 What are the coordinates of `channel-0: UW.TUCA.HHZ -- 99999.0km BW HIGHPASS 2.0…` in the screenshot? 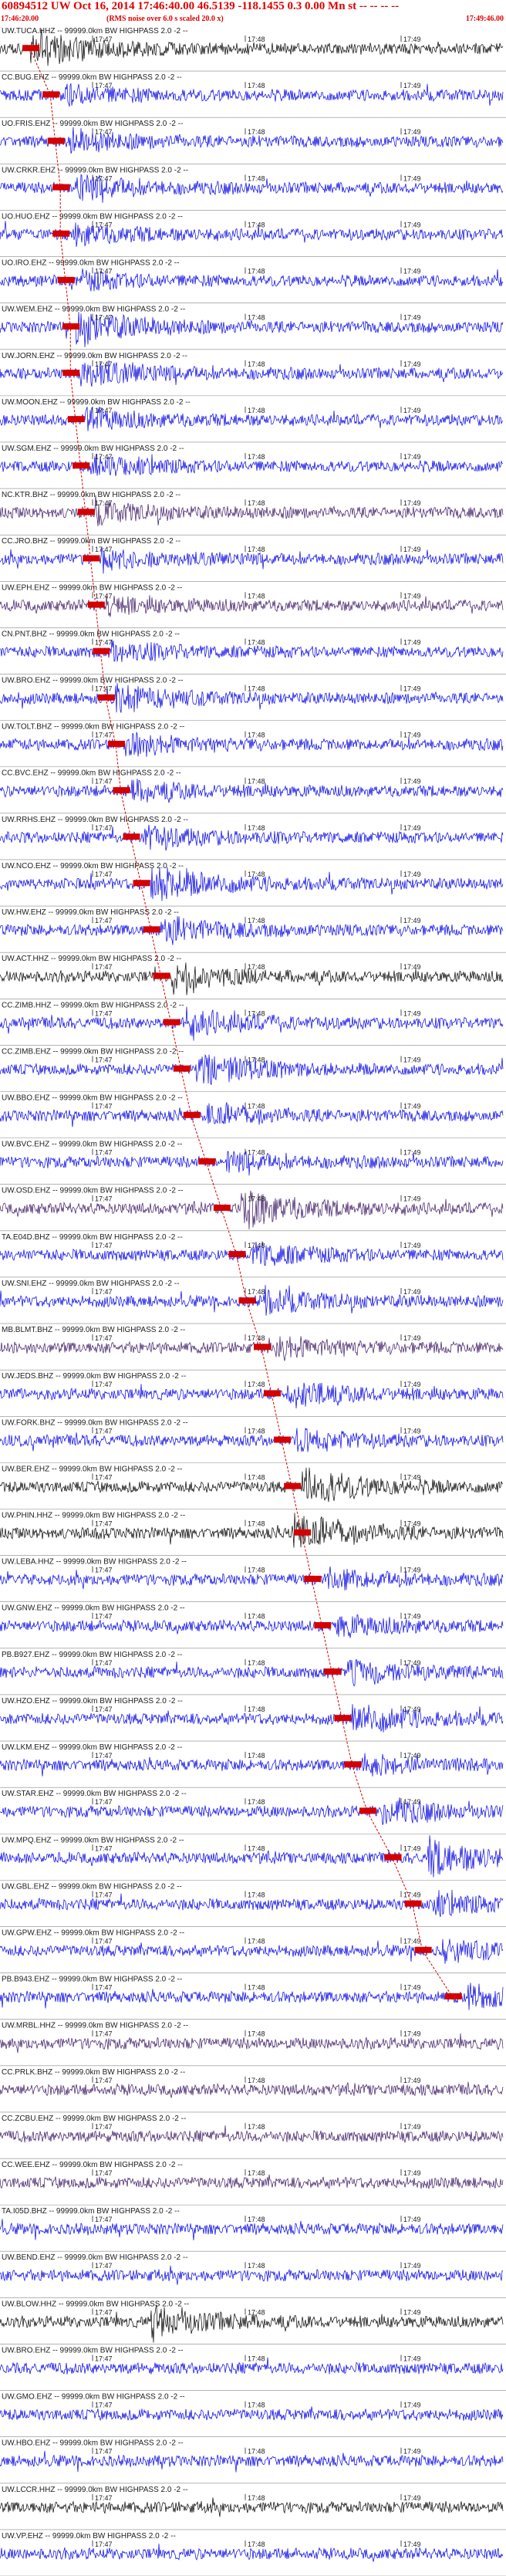 It's located at (253, 49).